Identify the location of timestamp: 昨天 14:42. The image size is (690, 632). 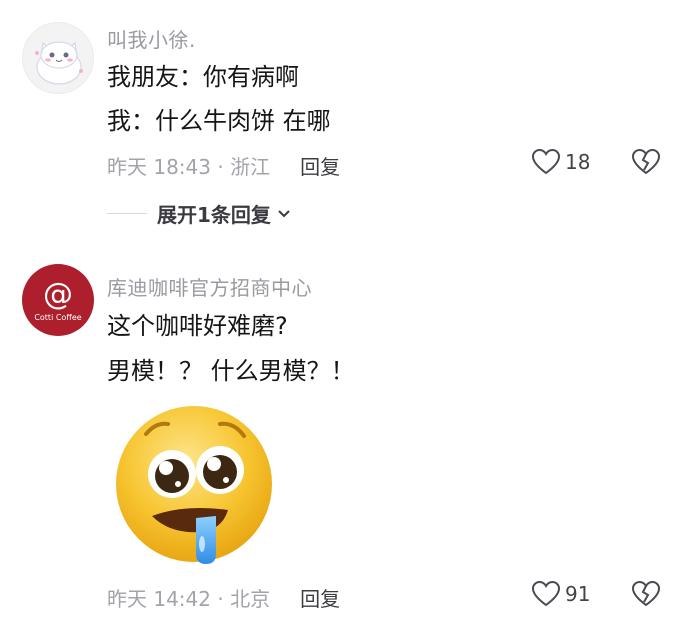
(159, 599).